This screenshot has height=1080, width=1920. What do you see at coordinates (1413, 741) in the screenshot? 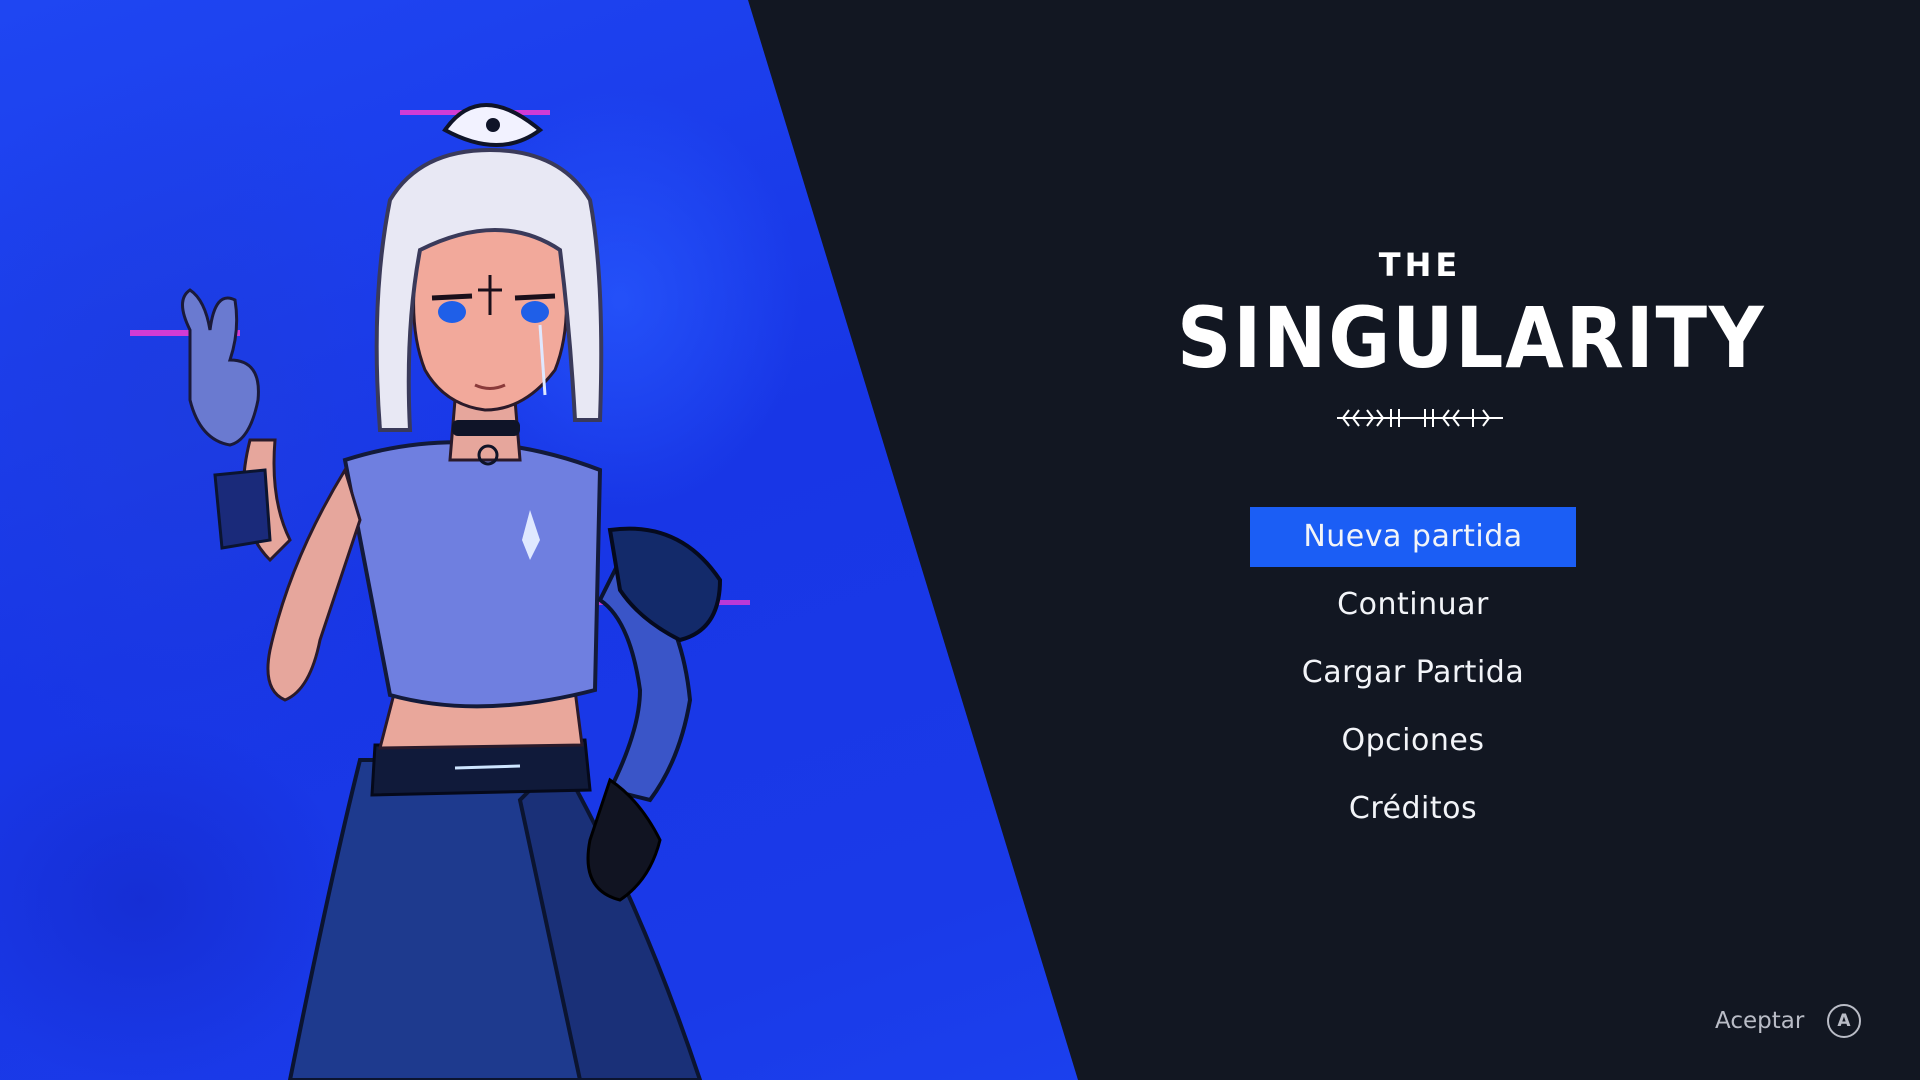
I see `menu-item-options: Opciones` at bounding box center [1413, 741].